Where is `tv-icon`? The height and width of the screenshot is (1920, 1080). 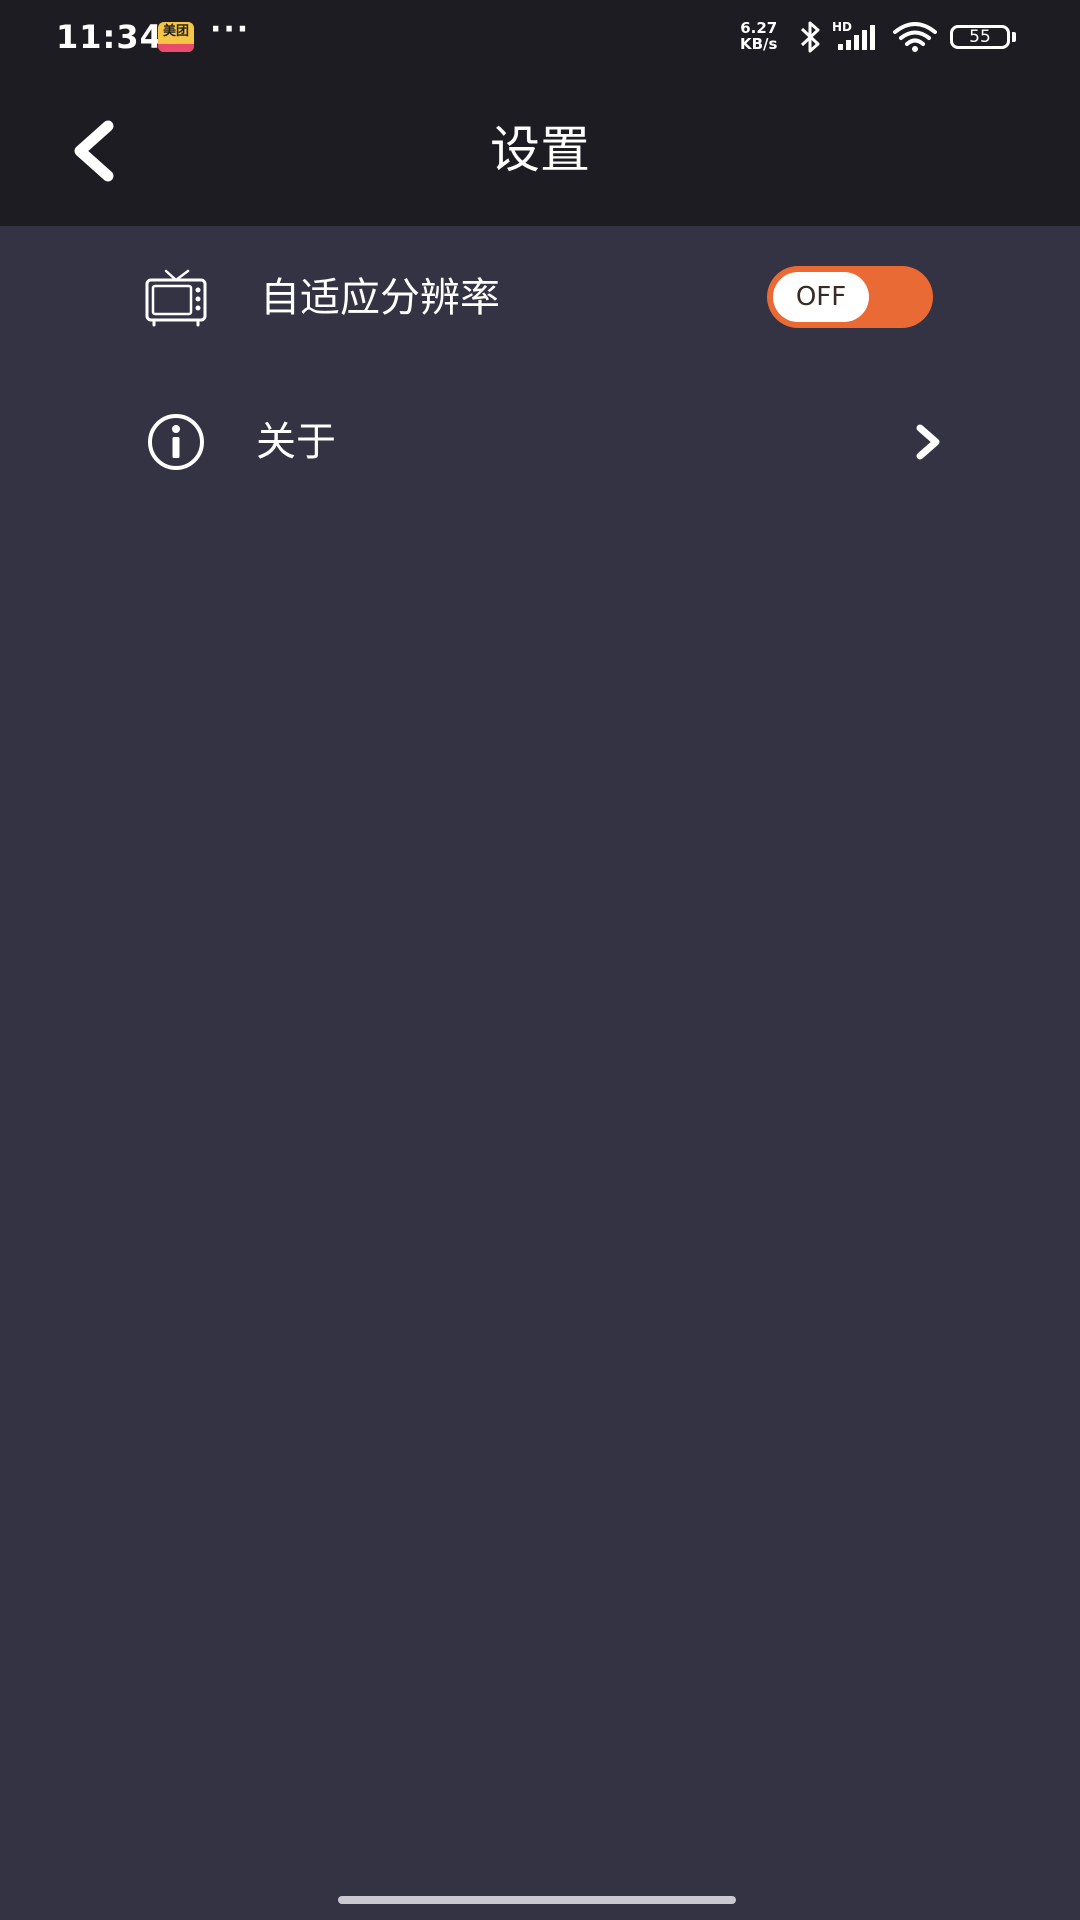
tv-icon is located at coordinates (176, 298).